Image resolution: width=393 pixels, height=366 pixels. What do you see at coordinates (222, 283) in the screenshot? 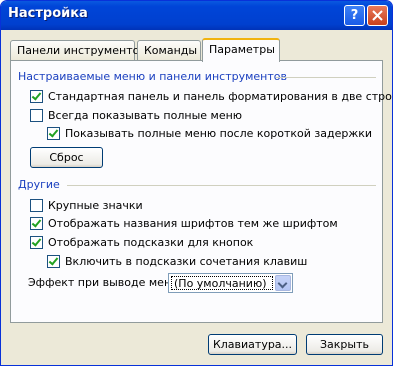
I see `menu-effect-value: (По умолчанию)` at bounding box center [222, 283].